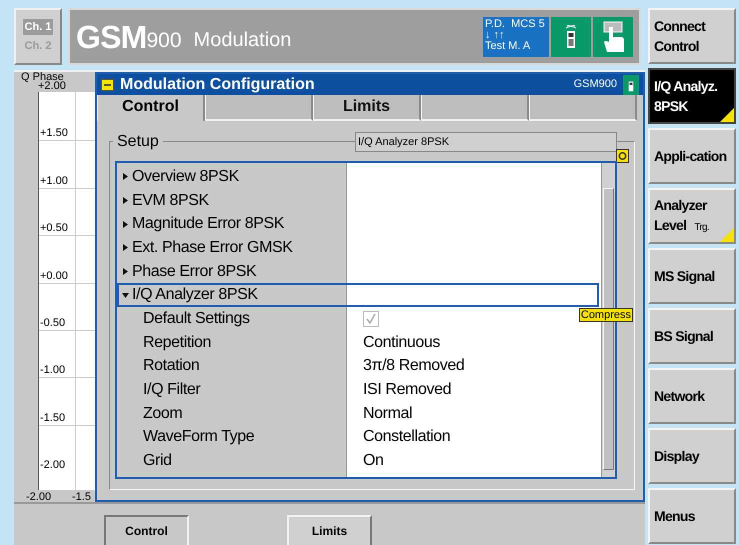  I want to click on compress-badge: Compress, so click(605, 315).